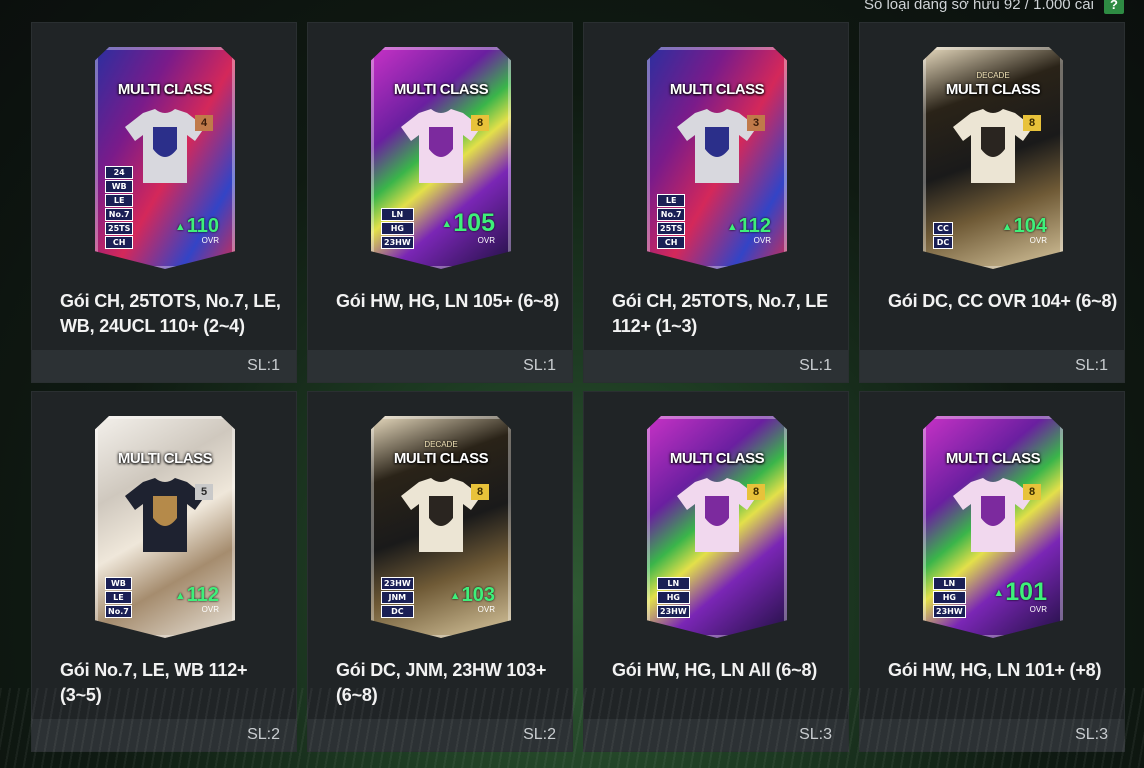 Image resolution: width=1144 pixels, height=768 pixels. Describe the element at coordinates (1114, 7) in the screenshot. I see `help-button: ?` at that location.